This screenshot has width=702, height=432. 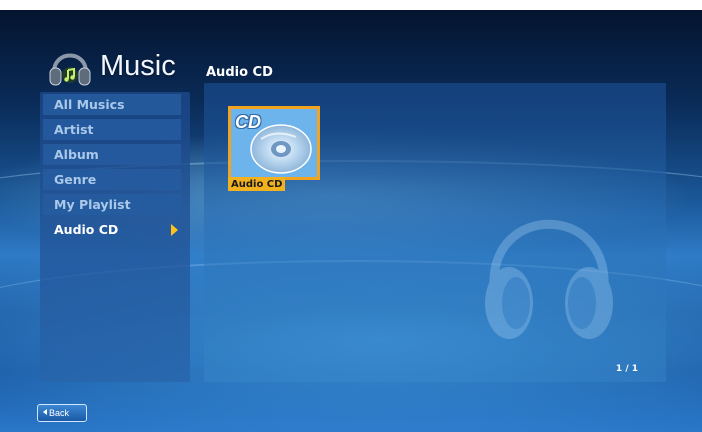 What do you see at coordinates (174, 230) in the screenshot?
I see `selection-arrow-icon` at bounding box center [174, 230].